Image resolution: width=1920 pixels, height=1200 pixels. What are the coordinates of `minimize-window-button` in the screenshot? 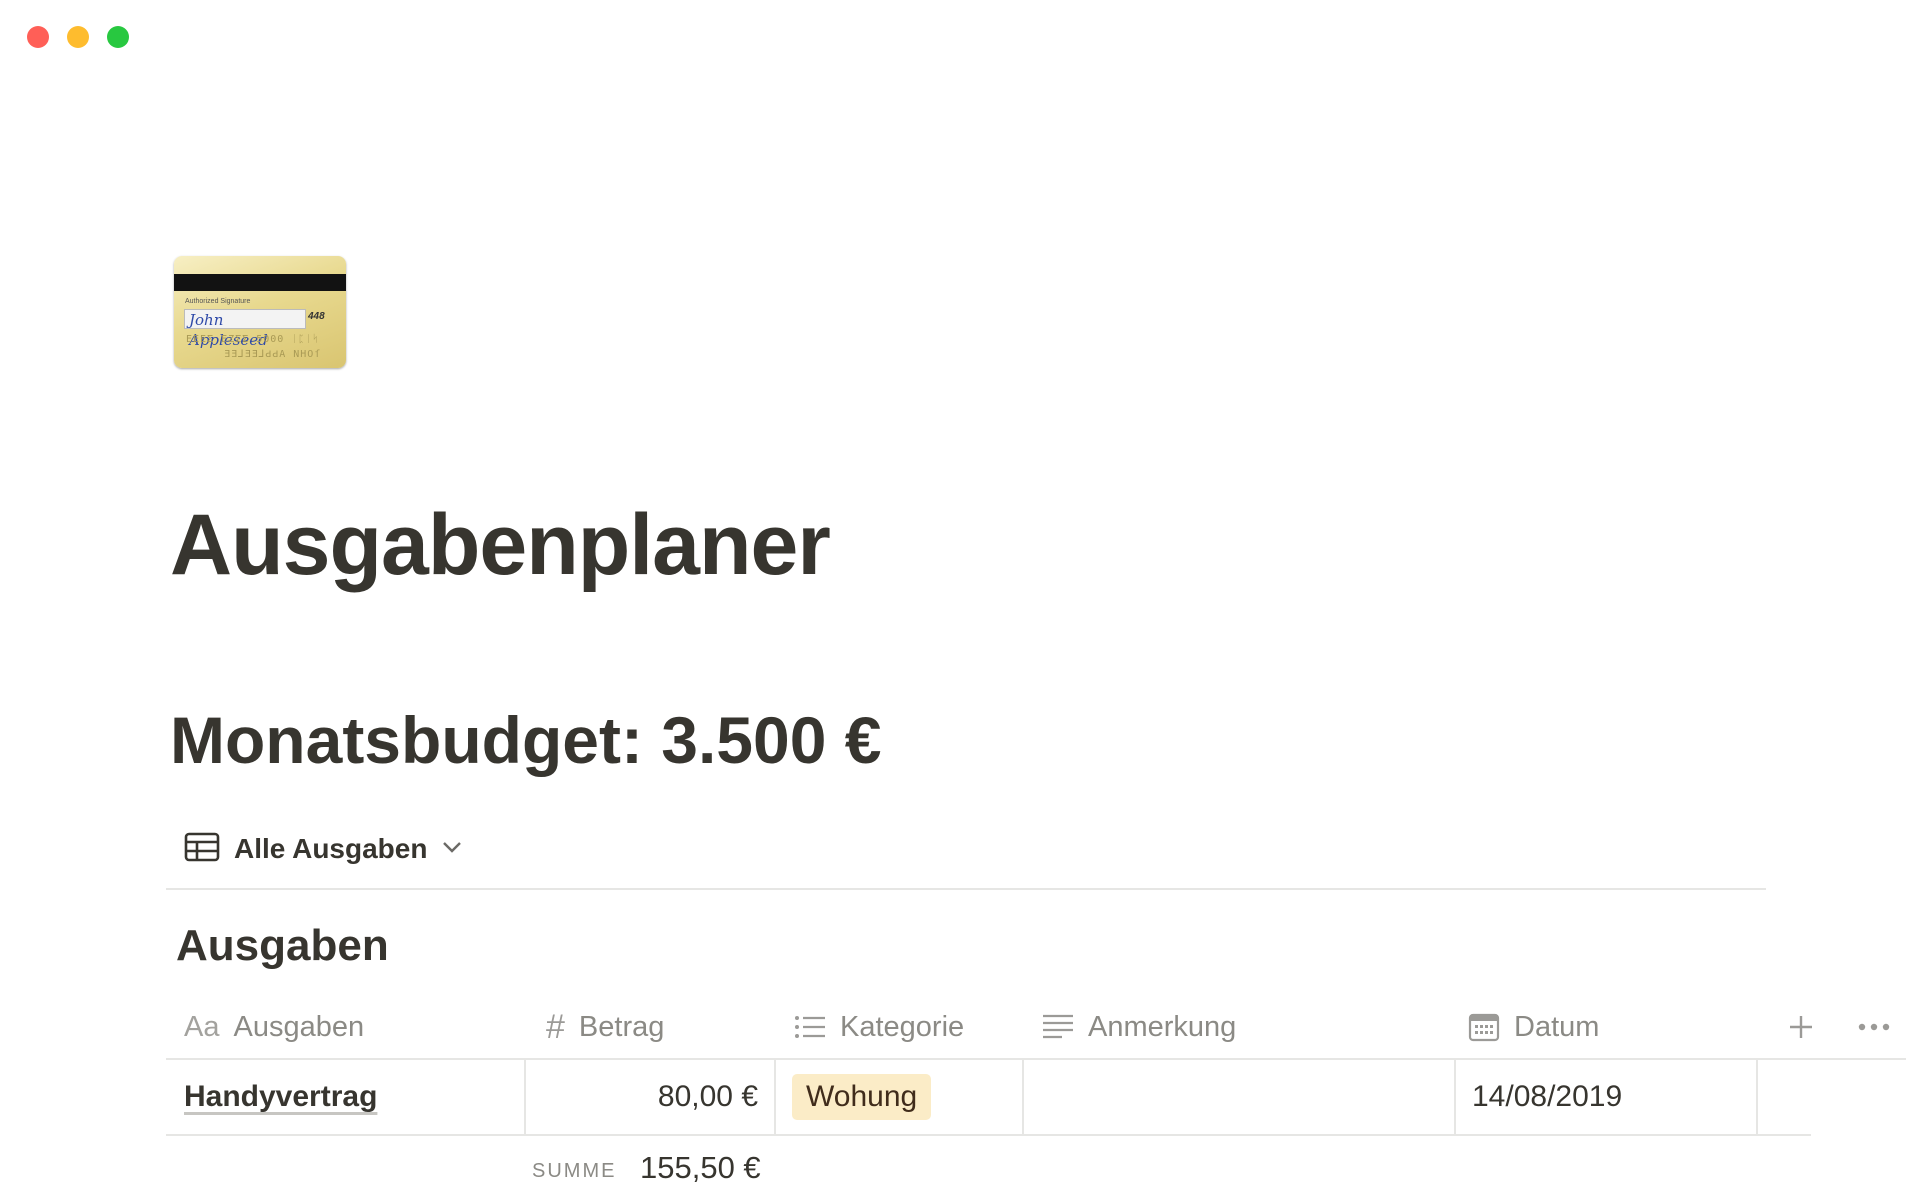 It's located at (78, 37).